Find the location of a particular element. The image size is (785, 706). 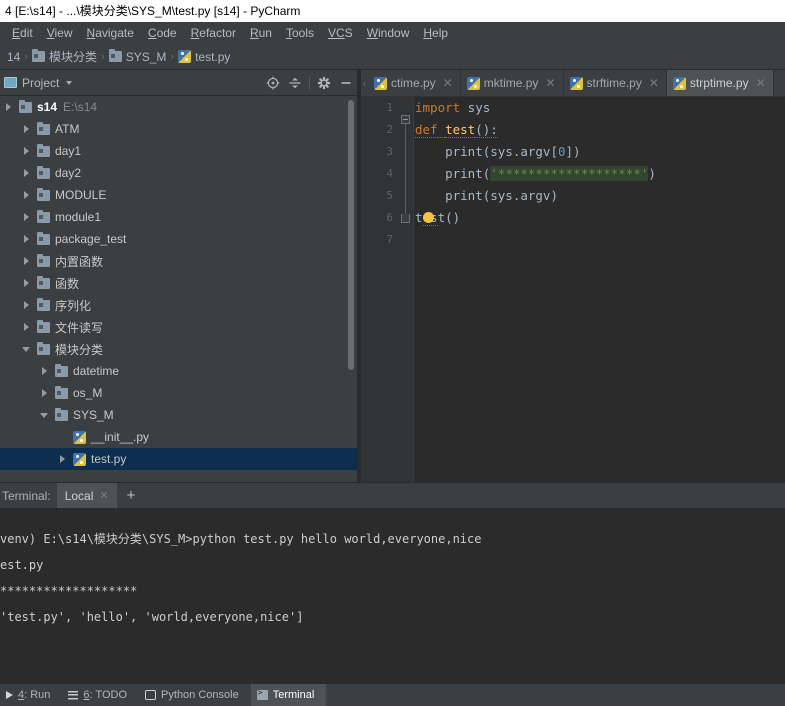

menu-item-vcs: VCS is located at coordinates (340, 33).